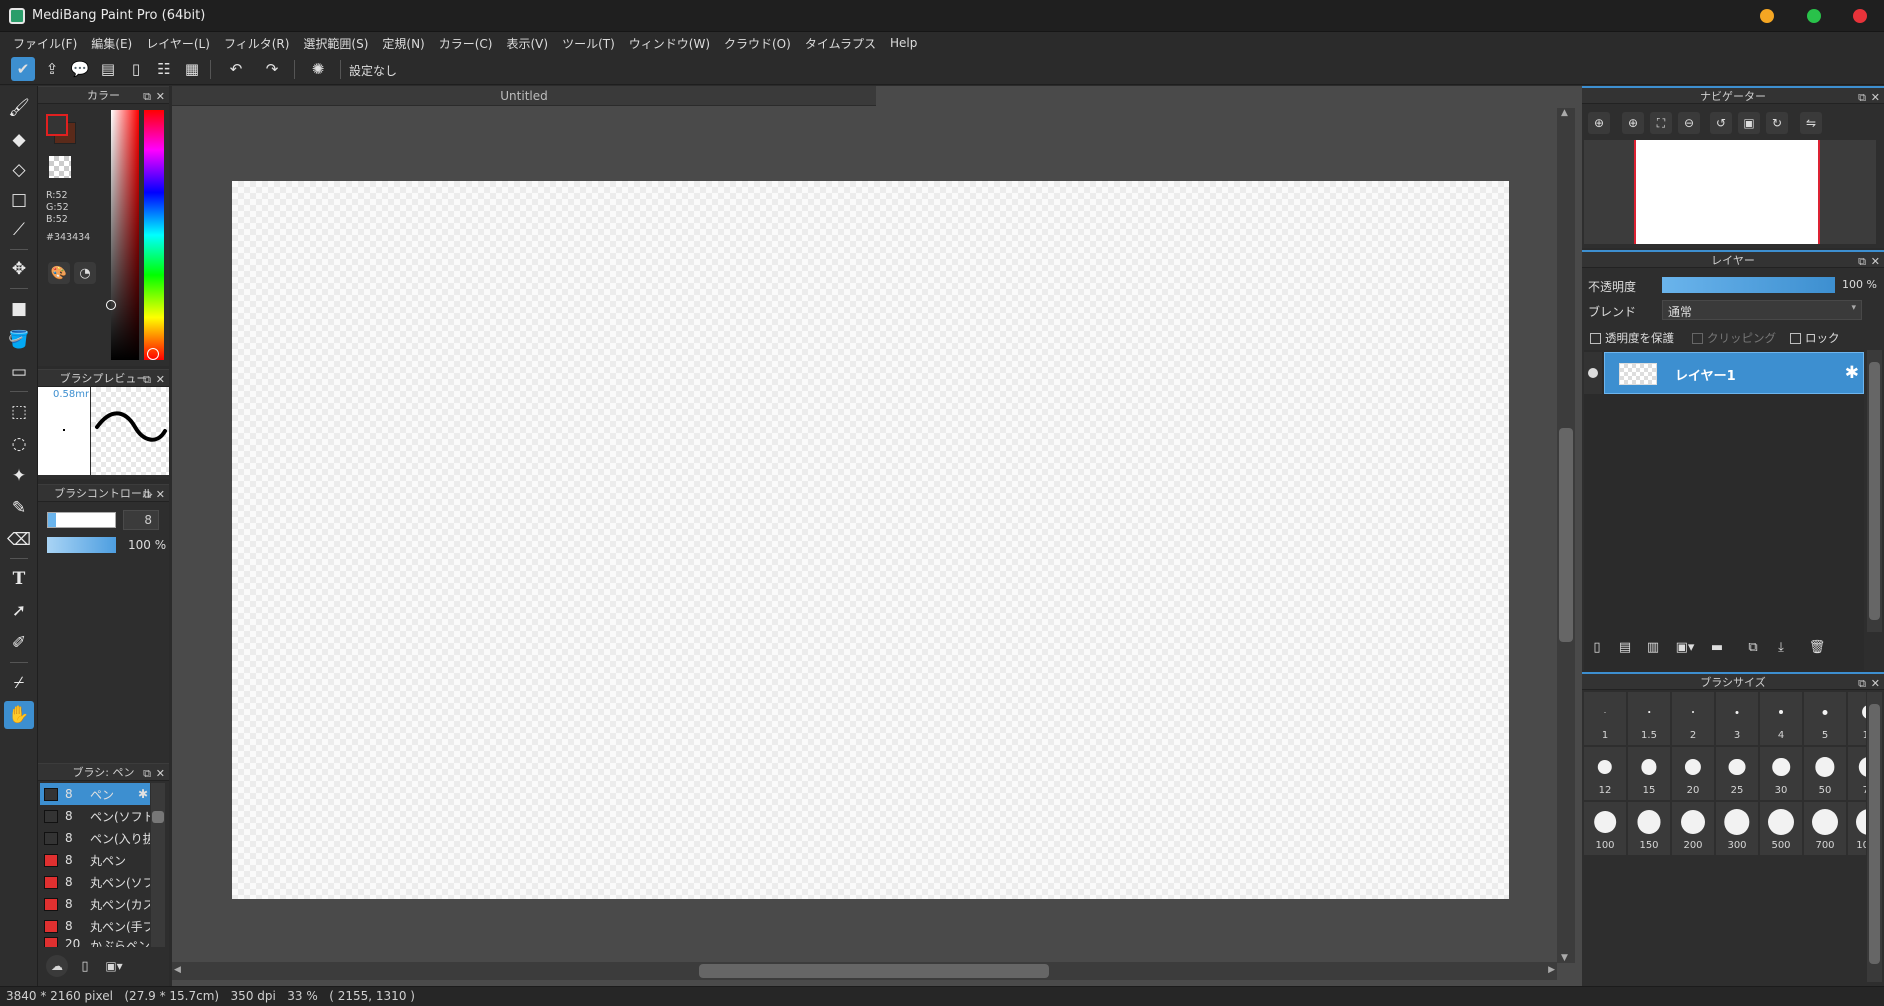 Image resolution: width=1884 pixels, height=1006 pixels. I want to click on eyedropper-tool-icon: ⌿, so click(19, 683).